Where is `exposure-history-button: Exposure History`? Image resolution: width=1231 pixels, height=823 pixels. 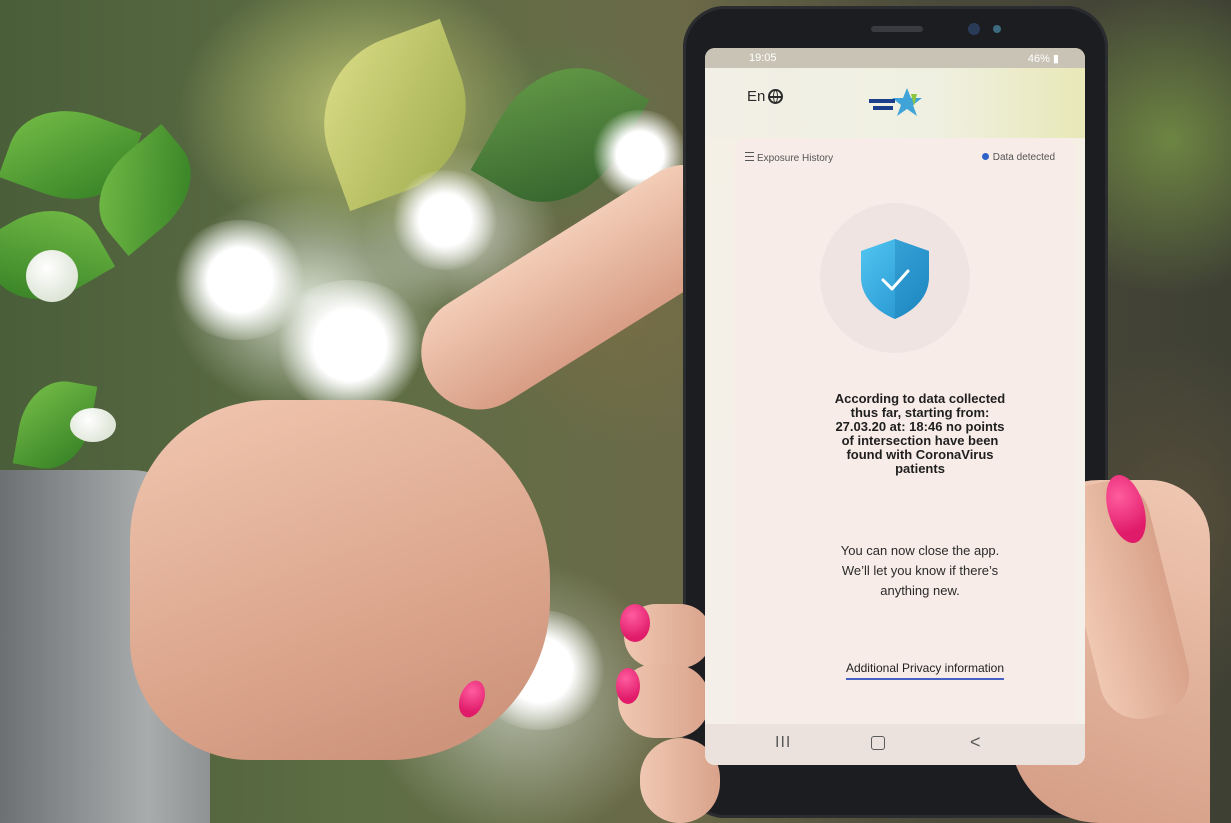 exposure-history-button: Exposure History is located at coordinates (789, 158).